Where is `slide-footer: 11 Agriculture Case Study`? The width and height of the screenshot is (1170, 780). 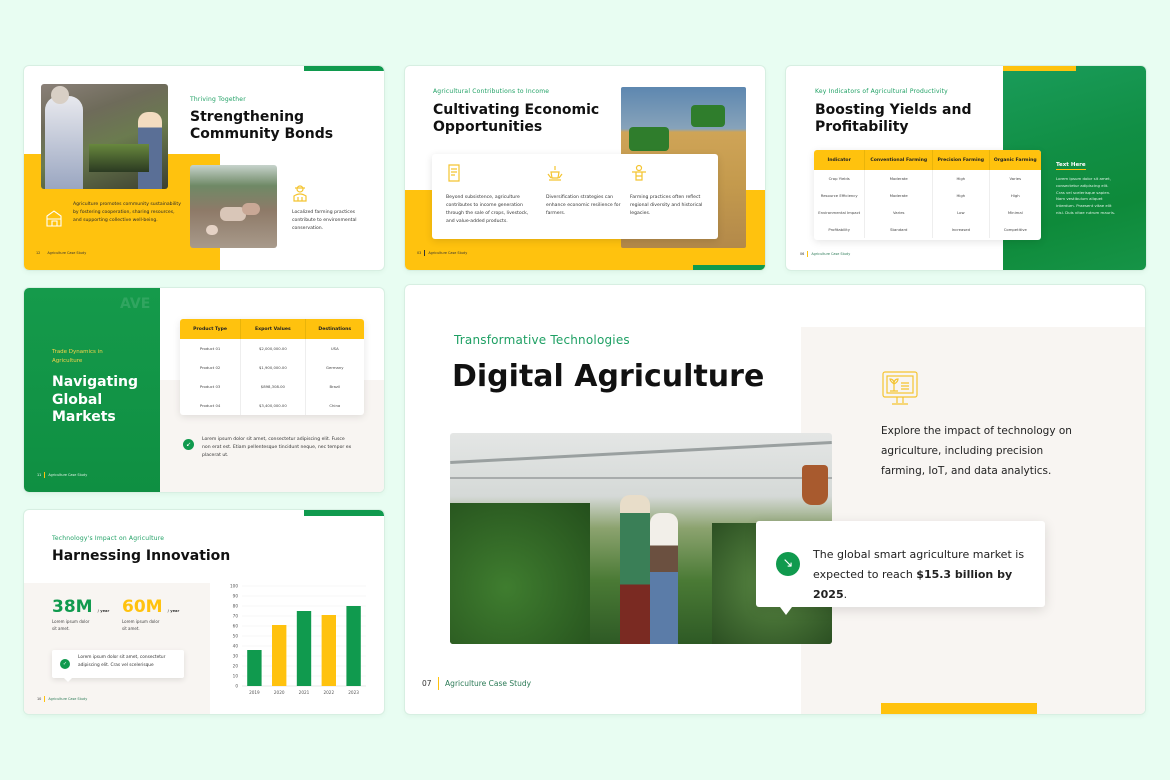
slide-footer: 11 Agriculture Case Study is located at coordinates (62, 475).